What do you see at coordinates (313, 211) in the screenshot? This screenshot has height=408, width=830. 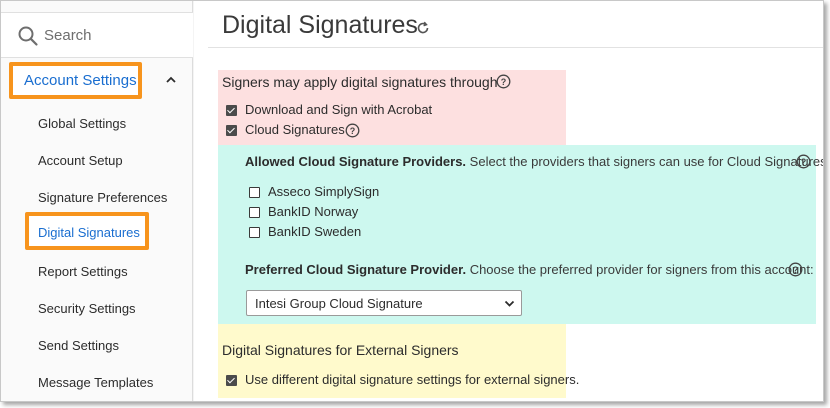 I see `checkbox-label: BankID Norway` at bounding box center [313, 211].